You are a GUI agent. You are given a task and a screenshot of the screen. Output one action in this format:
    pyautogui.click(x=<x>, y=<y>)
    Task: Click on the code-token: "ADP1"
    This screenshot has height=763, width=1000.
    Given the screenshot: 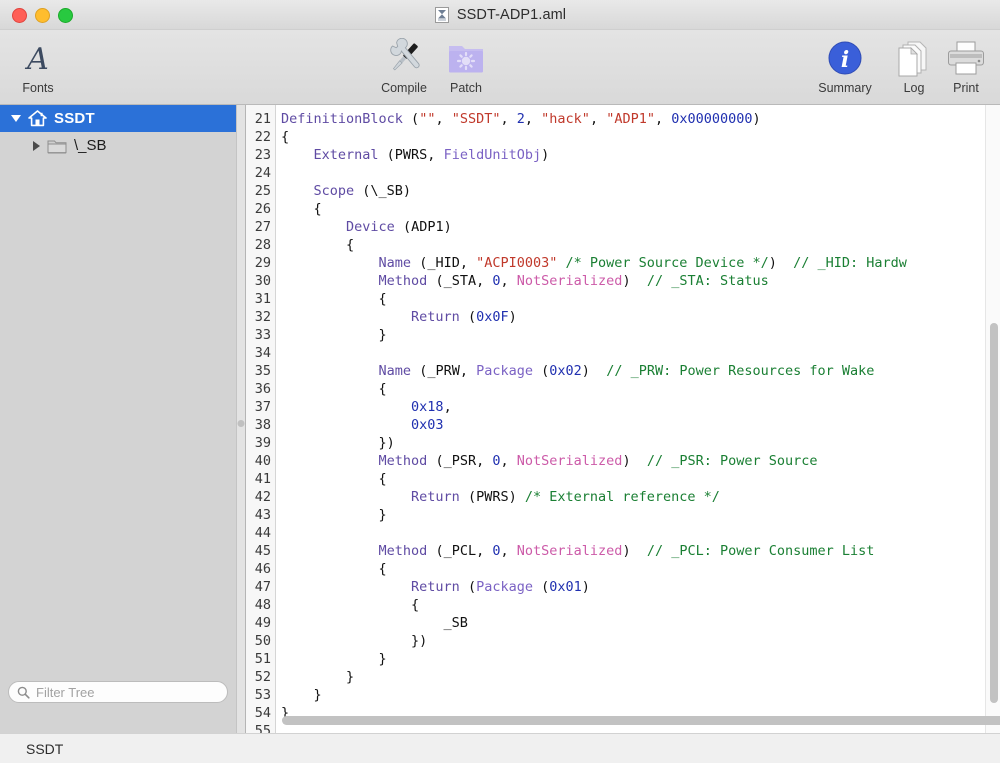 What is the action you would take?
    pyautogui.click(x=630, y=119)
    